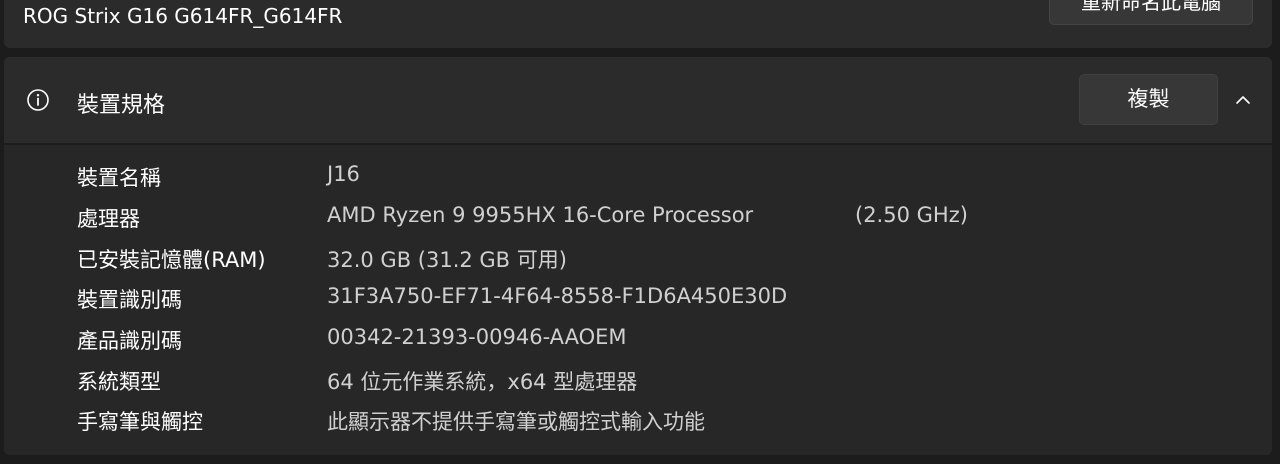  I want to click on chevron-up-icon, so click(1243, 100).